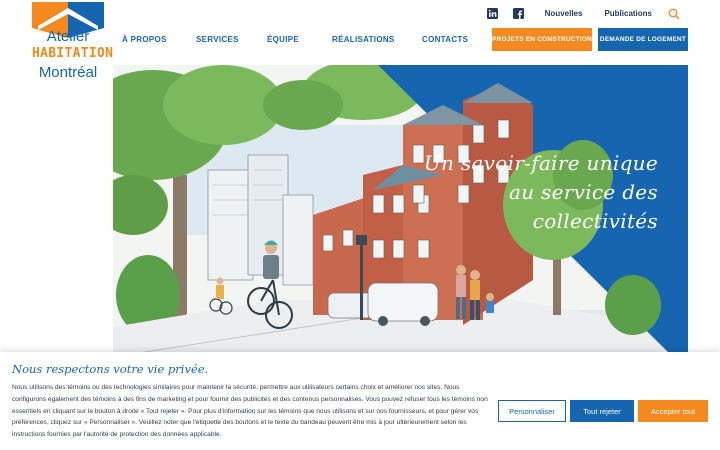 This screenshot has height=450, width=720. What do you see at coordinates (144, 39) in the screenshot?
I see `nav-a-propos: À PROPOS` at bounding box center [144, 39].